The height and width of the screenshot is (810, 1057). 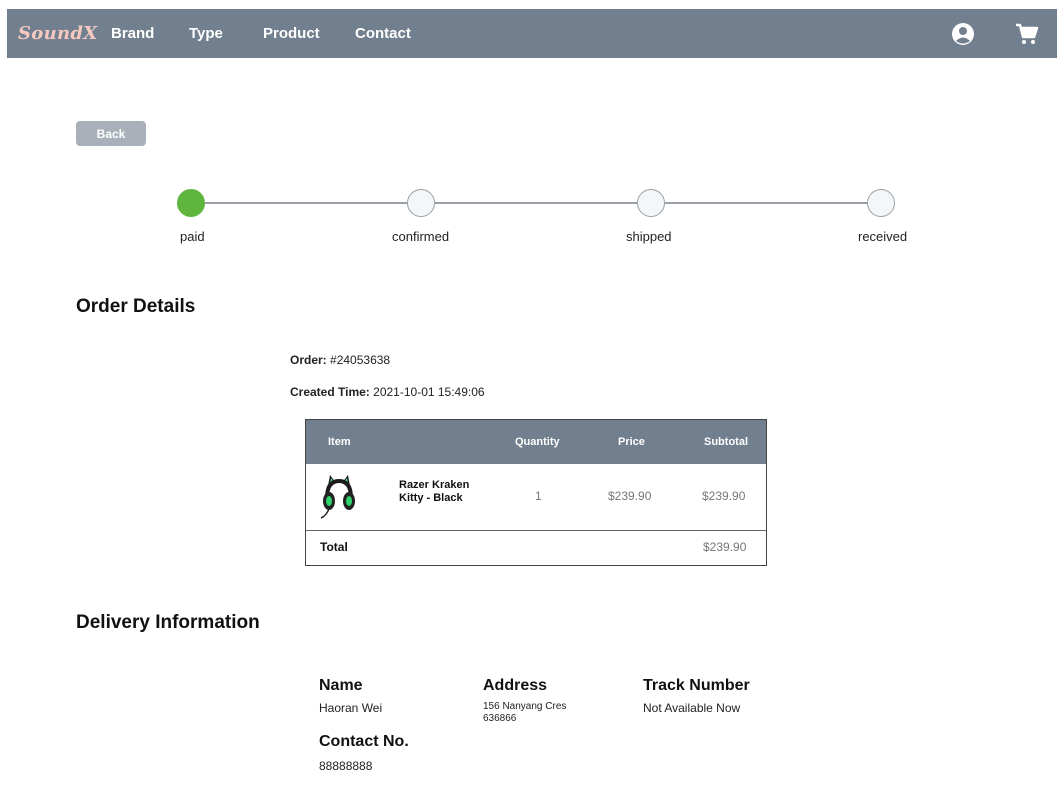 I want to click on step-label-paid: paid, so click(x=192, y=236).